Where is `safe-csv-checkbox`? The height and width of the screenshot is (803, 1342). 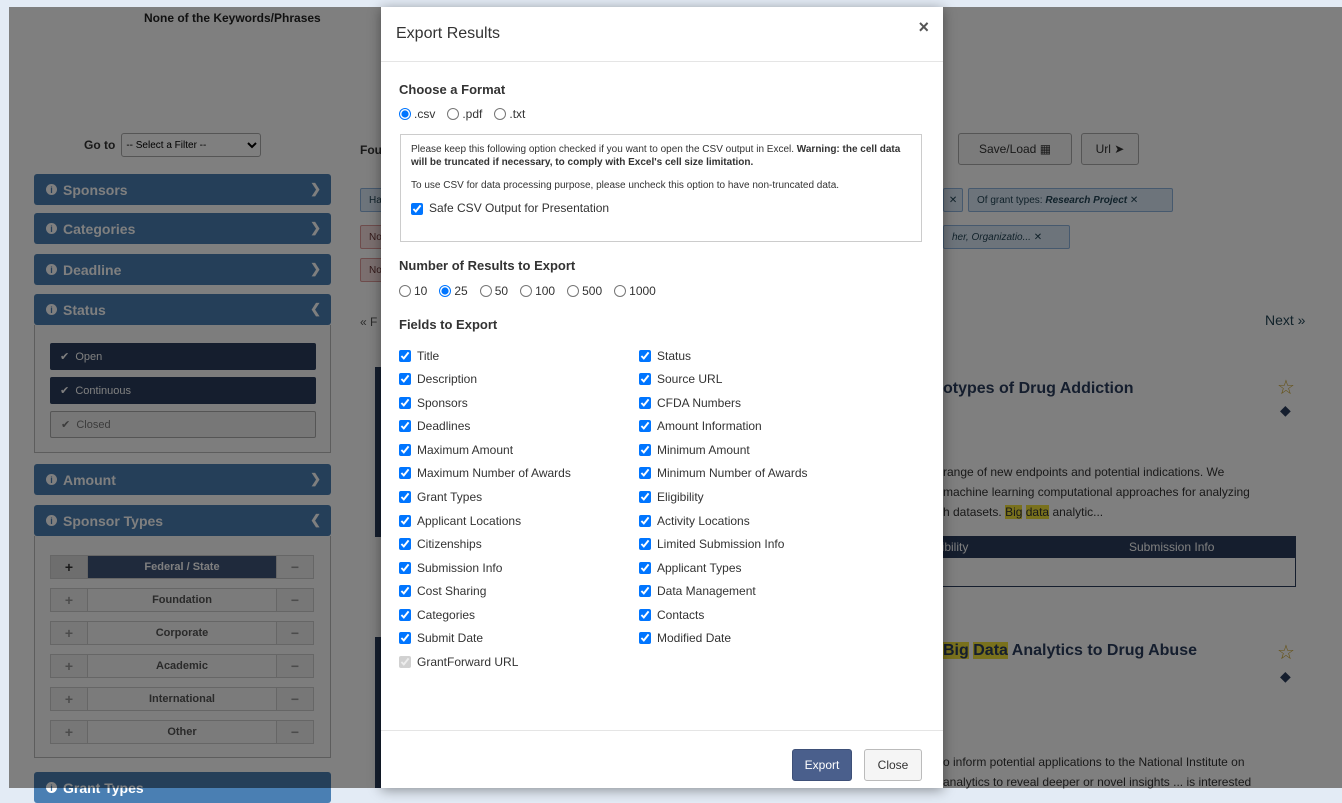
safe-csv-checkbox is located at coordinates (417, 208).